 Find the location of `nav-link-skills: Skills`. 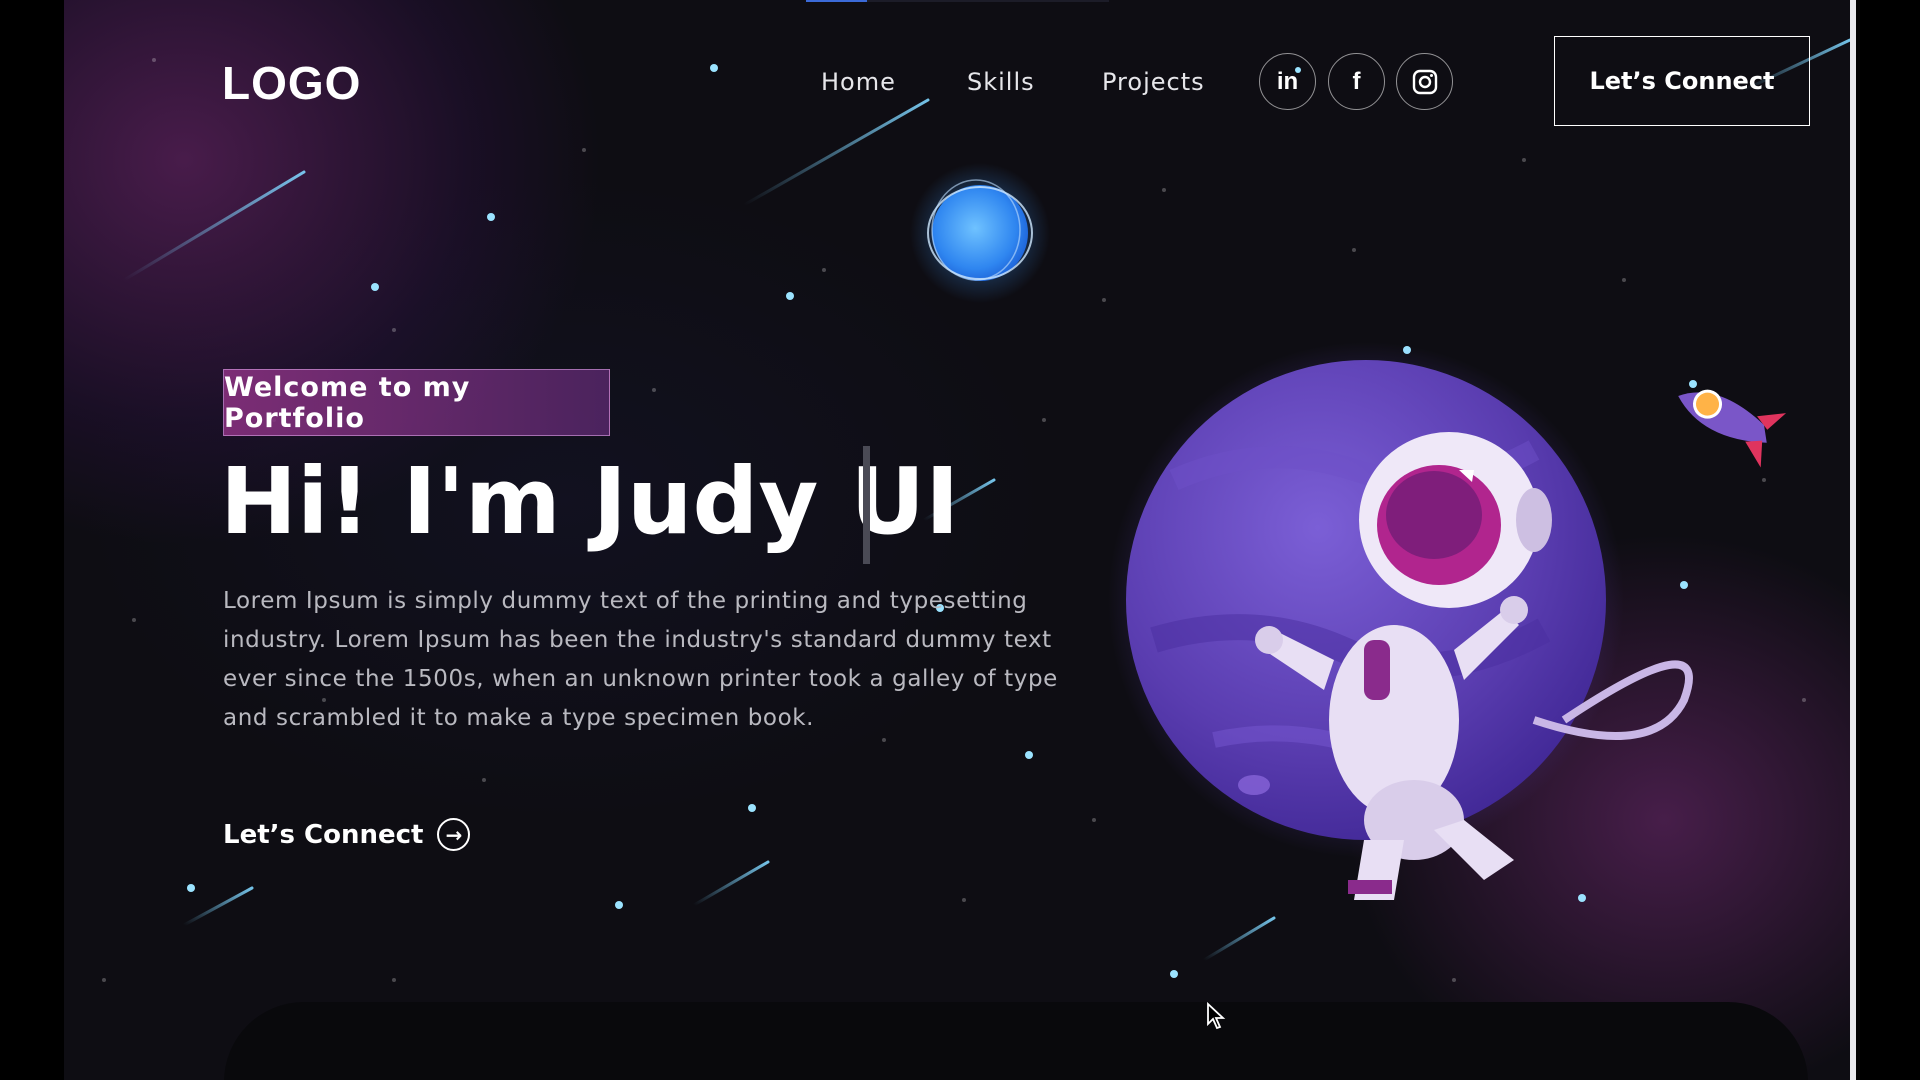

nav-link-skills: Skills is located at coordinates (1001, 82).